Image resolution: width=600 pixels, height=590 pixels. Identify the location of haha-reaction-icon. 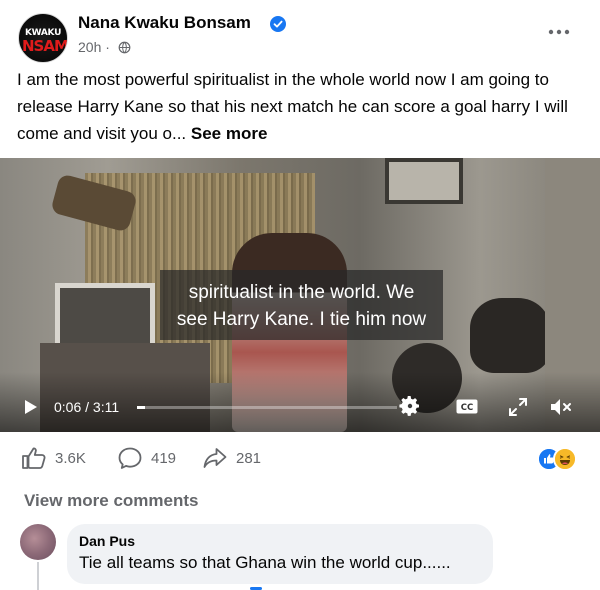
(565, 459).